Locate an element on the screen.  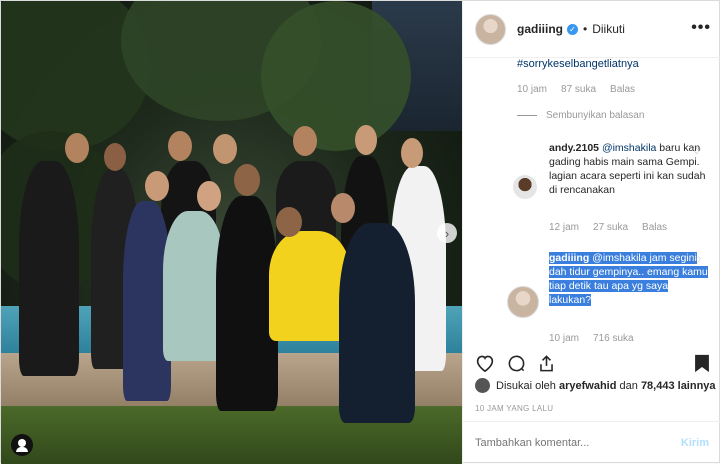
post-header: gadiiing ✓ • Diikuti ••• is located at coordinates (591, 29).